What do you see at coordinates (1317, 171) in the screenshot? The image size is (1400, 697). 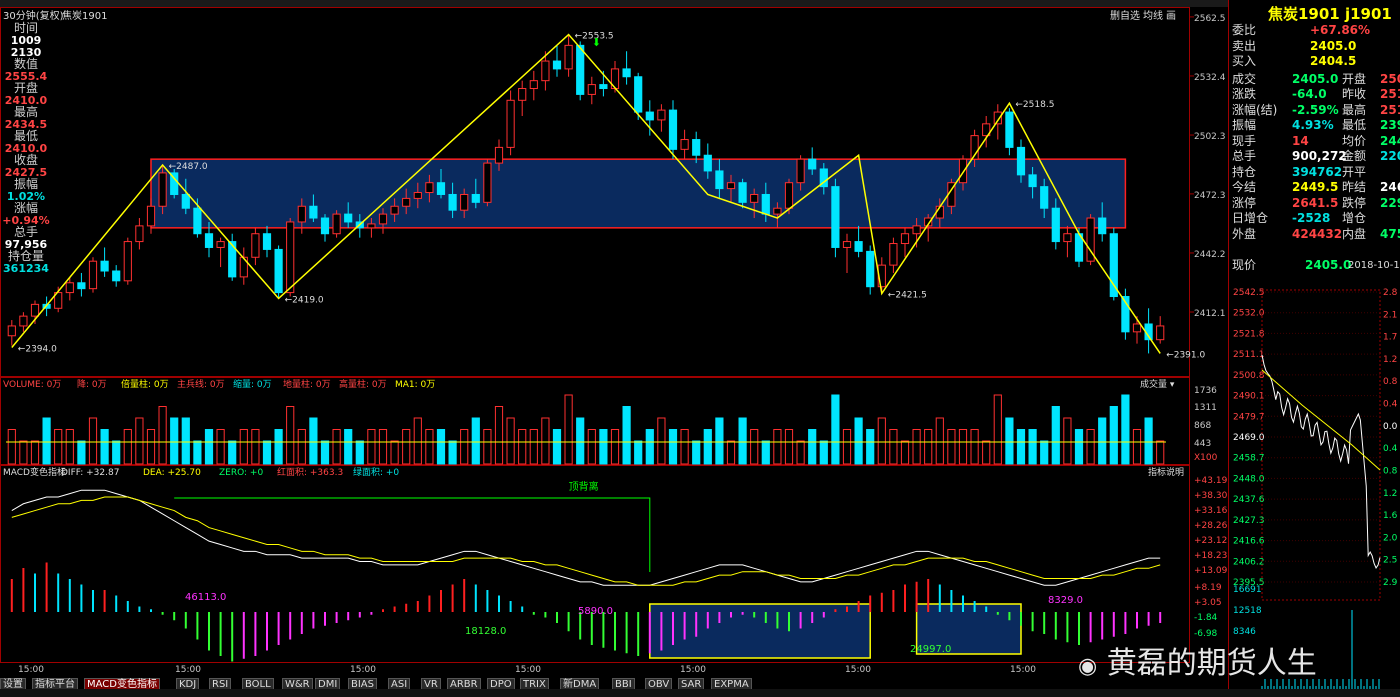 I see `quote-value: 394762` at bounding box center [1317, 171].